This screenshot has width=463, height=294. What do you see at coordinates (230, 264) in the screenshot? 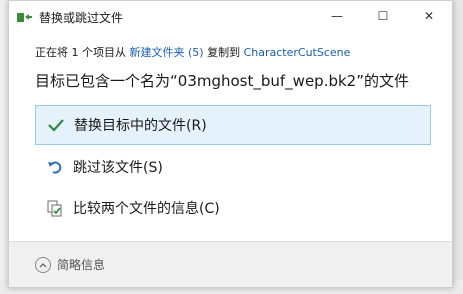
I see `dialog-footer: 简略信息` at bounding box center [230, 264].